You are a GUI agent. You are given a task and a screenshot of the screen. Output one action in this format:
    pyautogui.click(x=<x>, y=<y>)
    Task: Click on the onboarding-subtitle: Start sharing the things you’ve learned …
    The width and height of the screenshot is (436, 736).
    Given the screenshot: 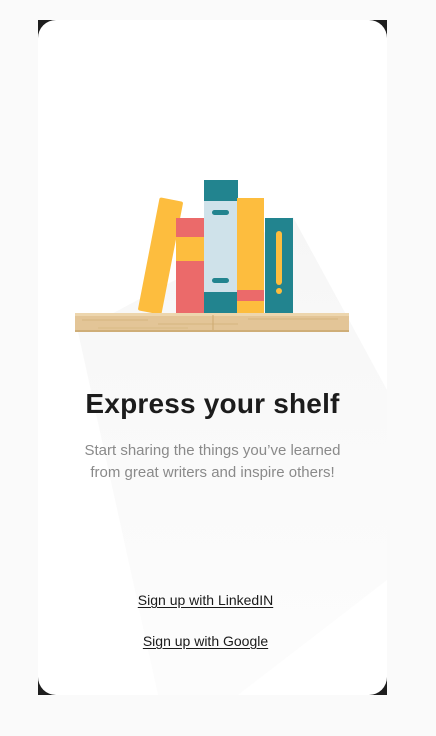 What is the action you would take?
    pyautogui.click(x=212, y=461)
    